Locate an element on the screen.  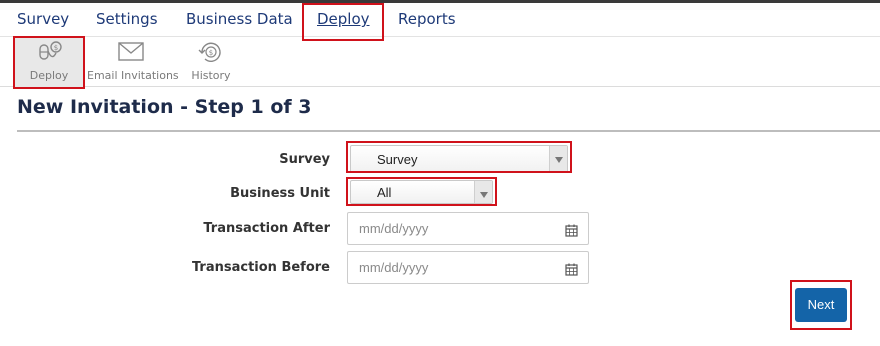
envelope-icon is located at coordinates (131, 55).